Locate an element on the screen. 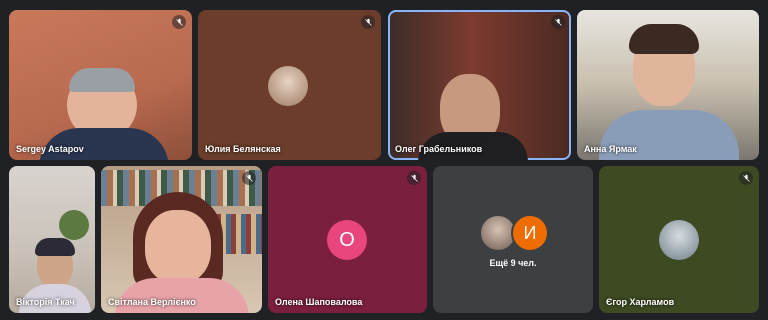 The image size is (768, 320). more-participants-tile: И Ещё 9 чел. is located at coordinates (513, 239).